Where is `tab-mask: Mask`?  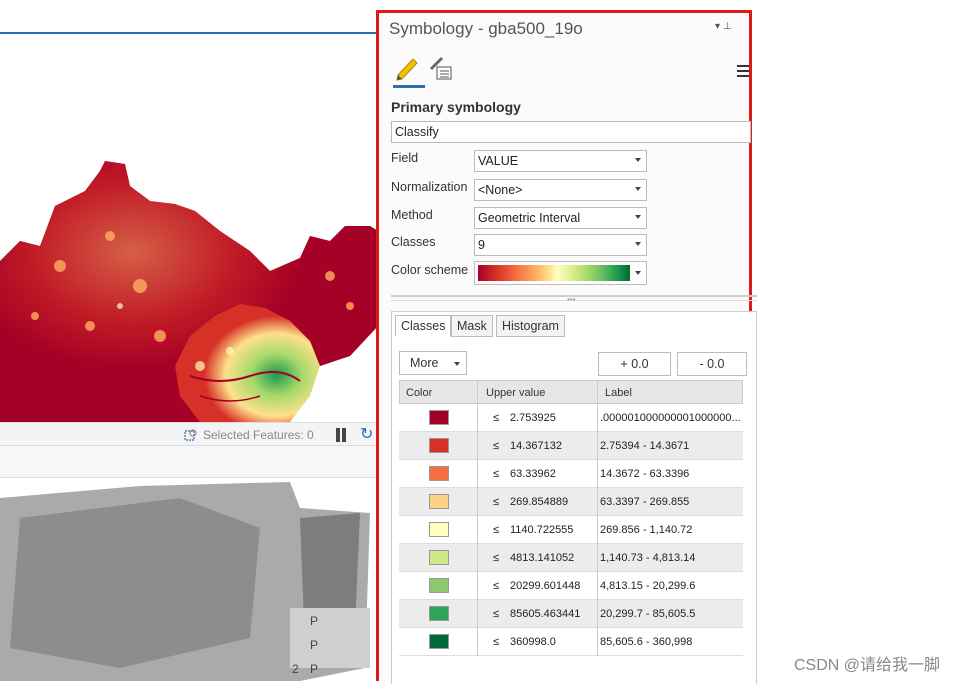
tab-mask: Mask is located at coordinates (472, 326).